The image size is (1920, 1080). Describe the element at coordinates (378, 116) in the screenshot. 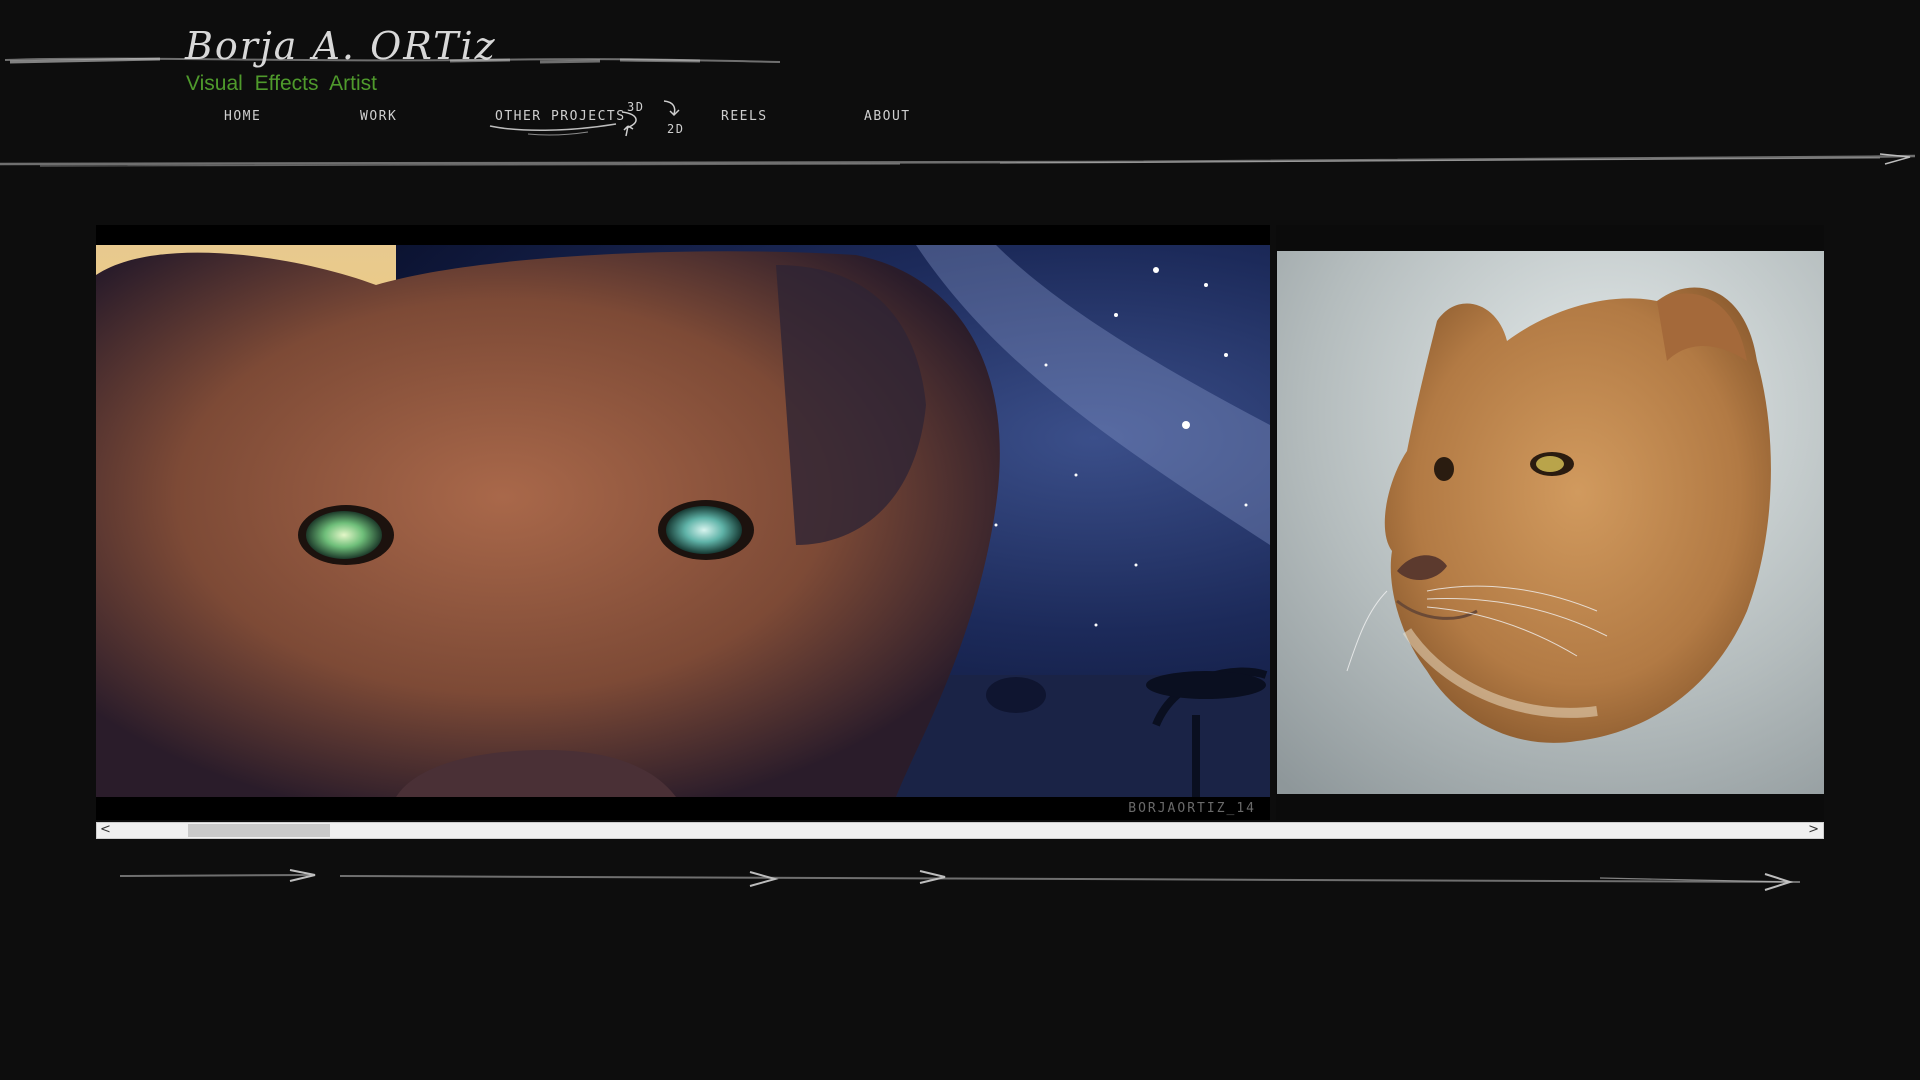

I see `nav-work-link: WORK` at that location.